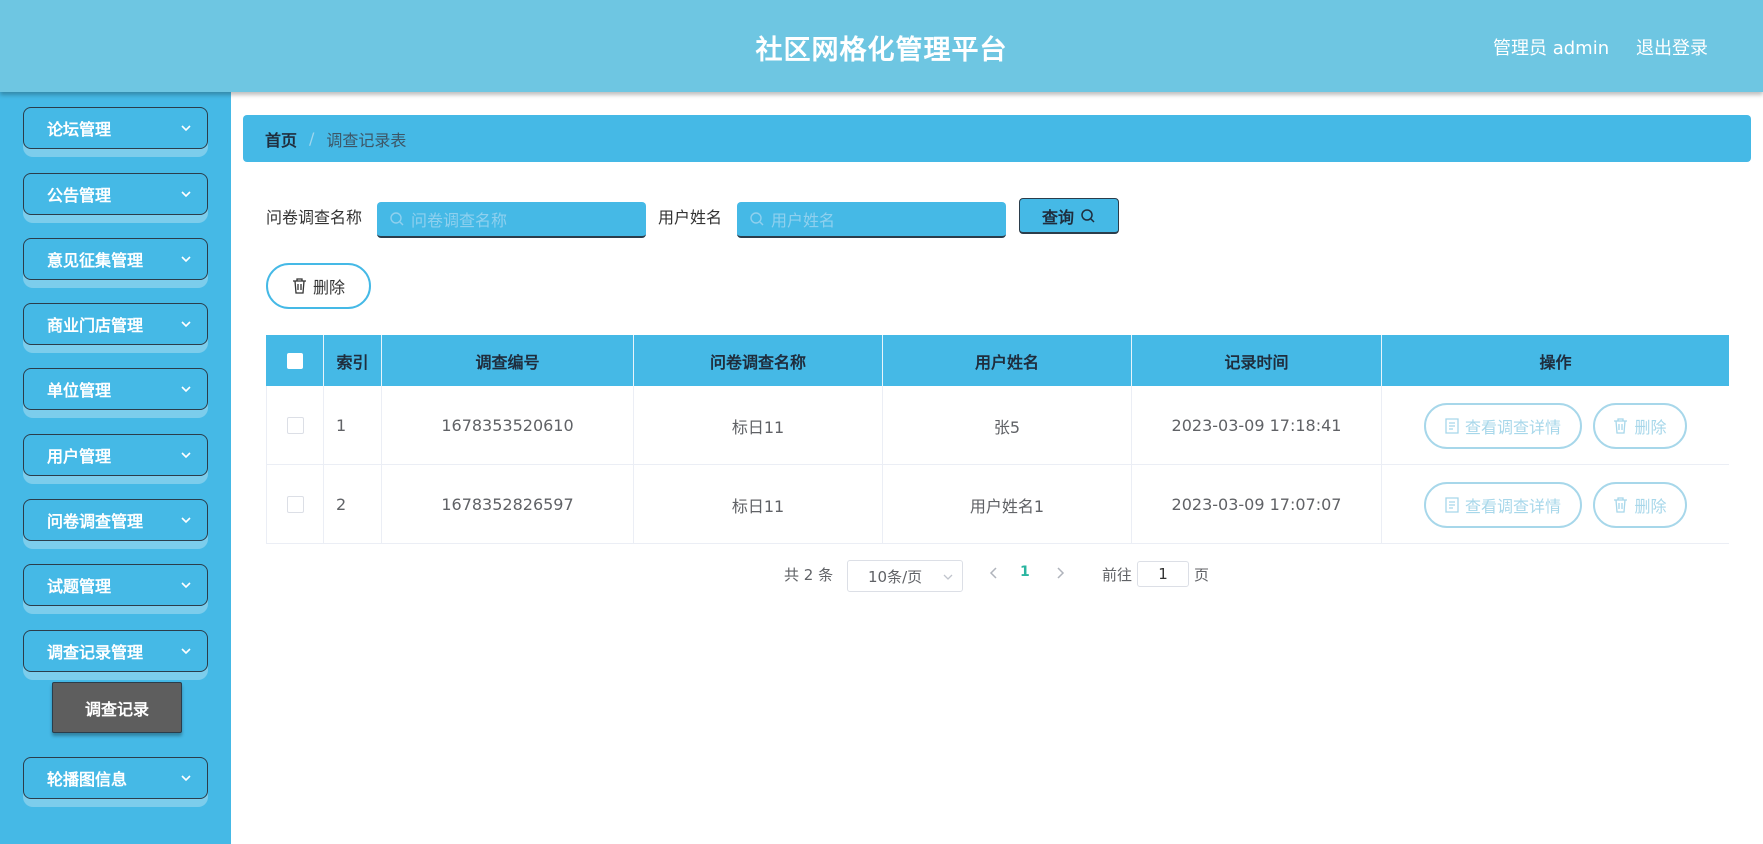 Image resolution: width=1763 pixels, height=844 pixels. What do you see at coordinates (1060, 573) in the screenshot?
I see `next-page-icon` at bounding box center [1060, 573].